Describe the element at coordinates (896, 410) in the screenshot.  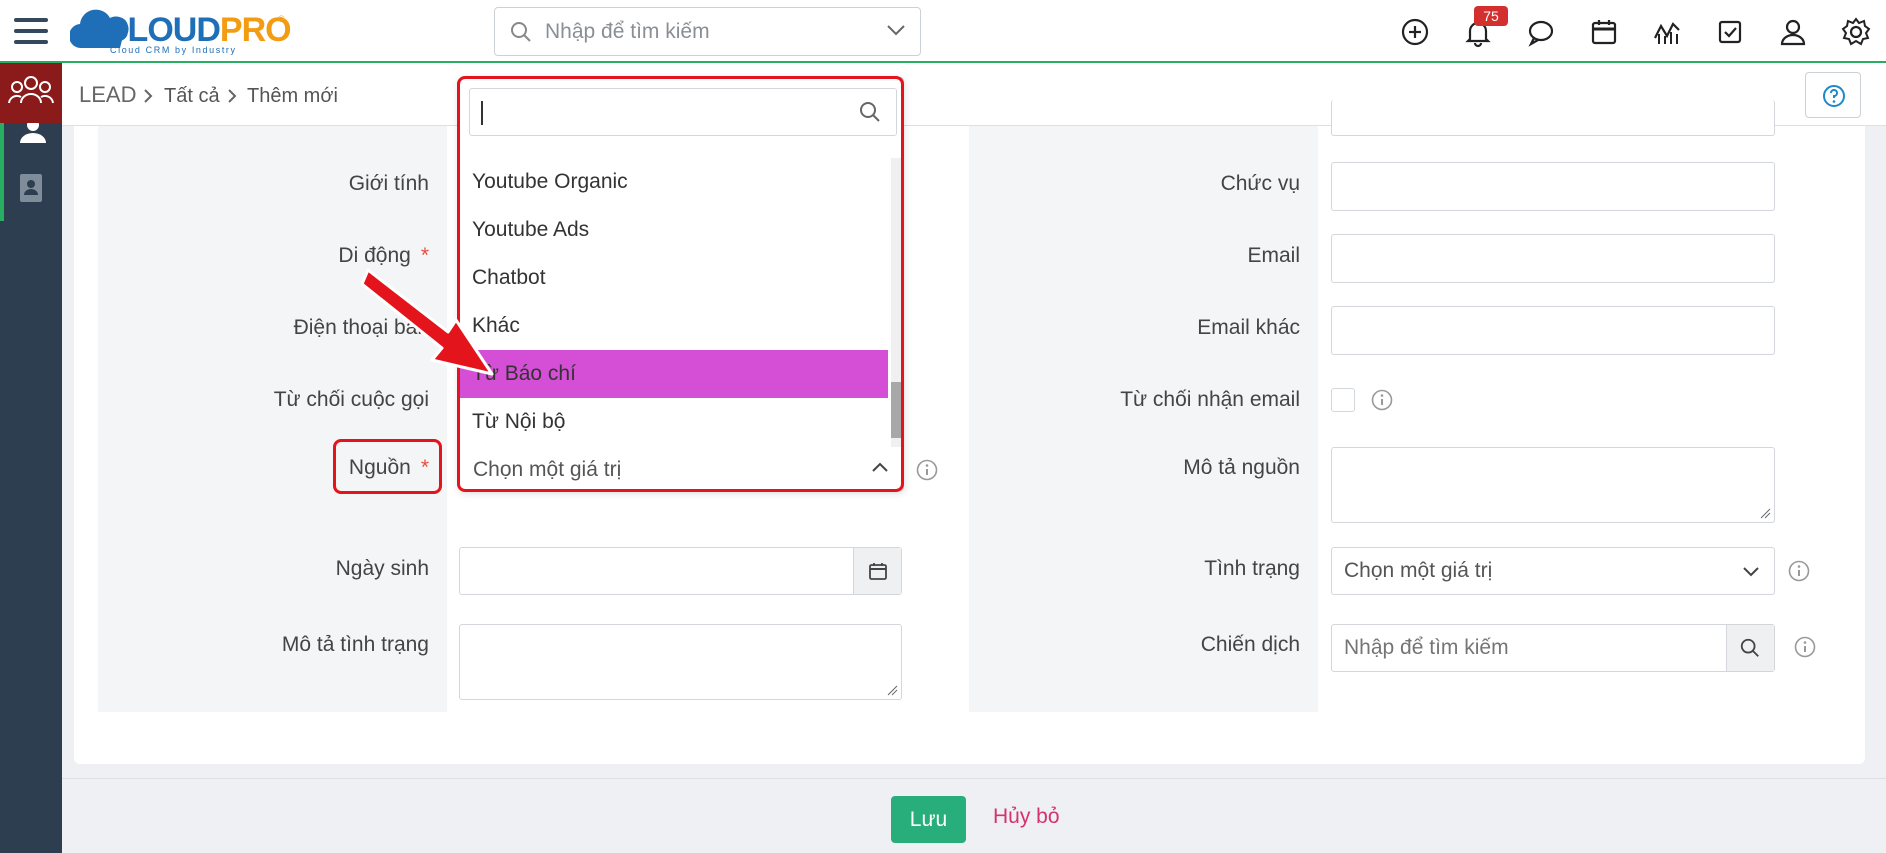
I see `dropdown-scrollbar-thumb` at that location.